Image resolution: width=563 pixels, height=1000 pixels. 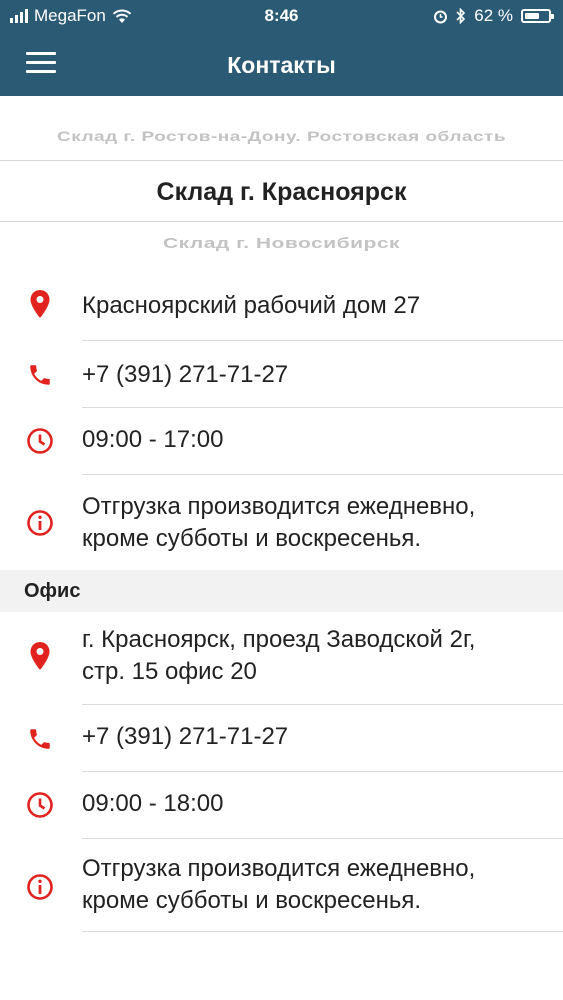 What do you see at coordinates (153, 439) in the screenshot?
I see `warehouse-hours: 09:00 - 17:00` at bounding box center [153, 439].